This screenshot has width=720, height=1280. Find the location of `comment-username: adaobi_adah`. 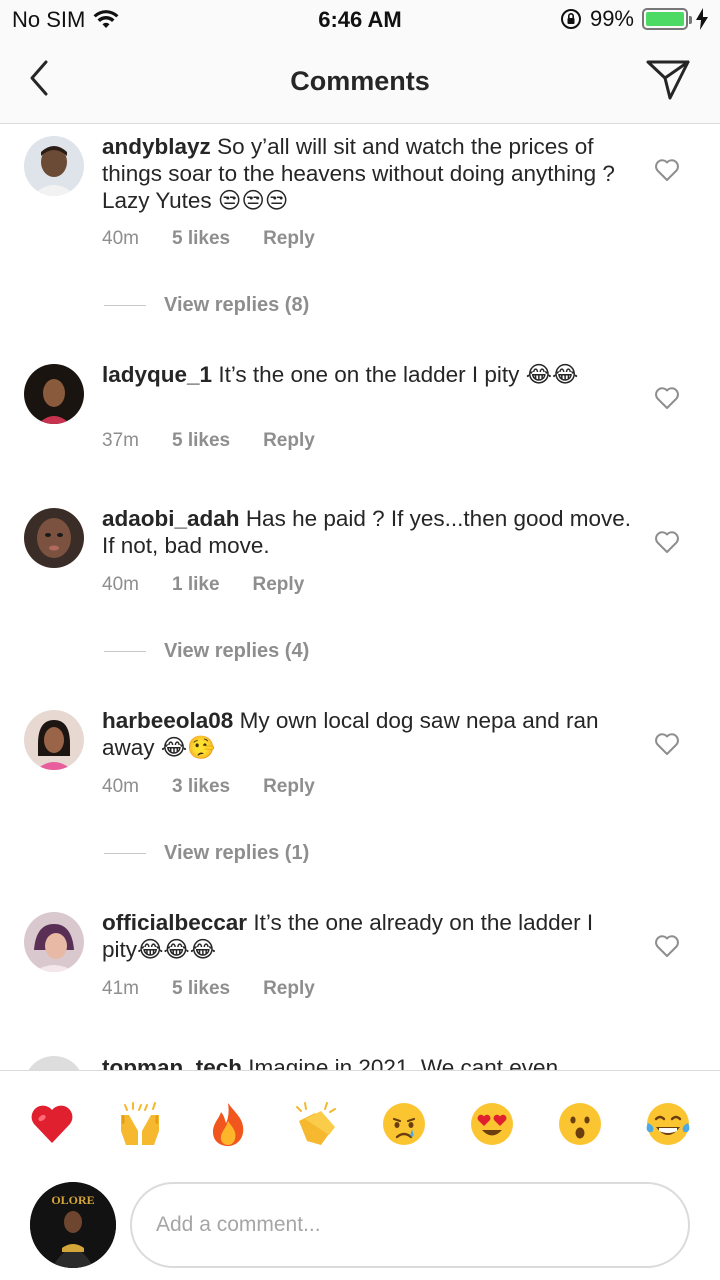

comment-username: adaobi_adah is located at coordinates (171, 518).